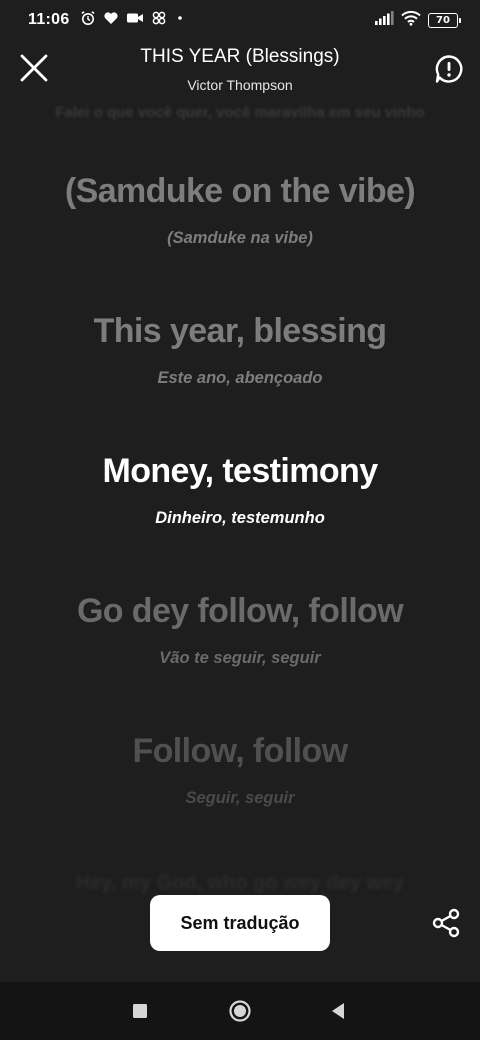  Describe the element at coordinates (240, 751) in the screenshot. I see `lyric-line: Follow, follow` at that location.